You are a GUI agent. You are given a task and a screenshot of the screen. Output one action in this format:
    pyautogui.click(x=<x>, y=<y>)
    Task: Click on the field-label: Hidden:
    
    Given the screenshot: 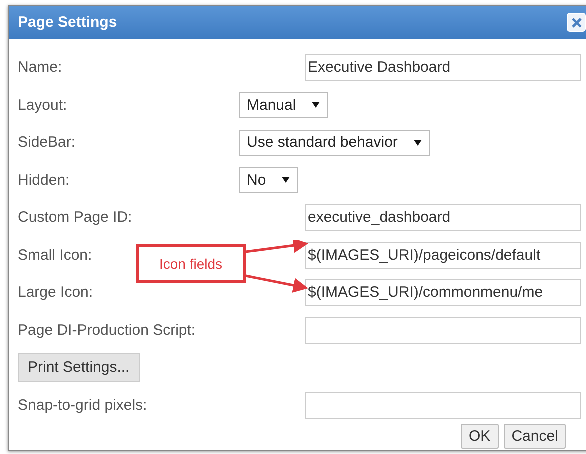 What is the action you would take?
    pyautogui.click(x=44, y=180)
    